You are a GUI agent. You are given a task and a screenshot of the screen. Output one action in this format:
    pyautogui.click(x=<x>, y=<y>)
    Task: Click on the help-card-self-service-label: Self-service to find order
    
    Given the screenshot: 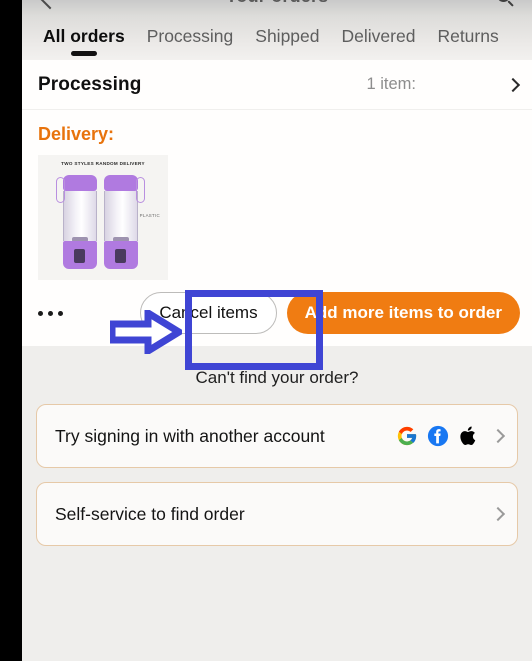 What is the action you would take?
    pyautogui.click(x=150, y=513)
    